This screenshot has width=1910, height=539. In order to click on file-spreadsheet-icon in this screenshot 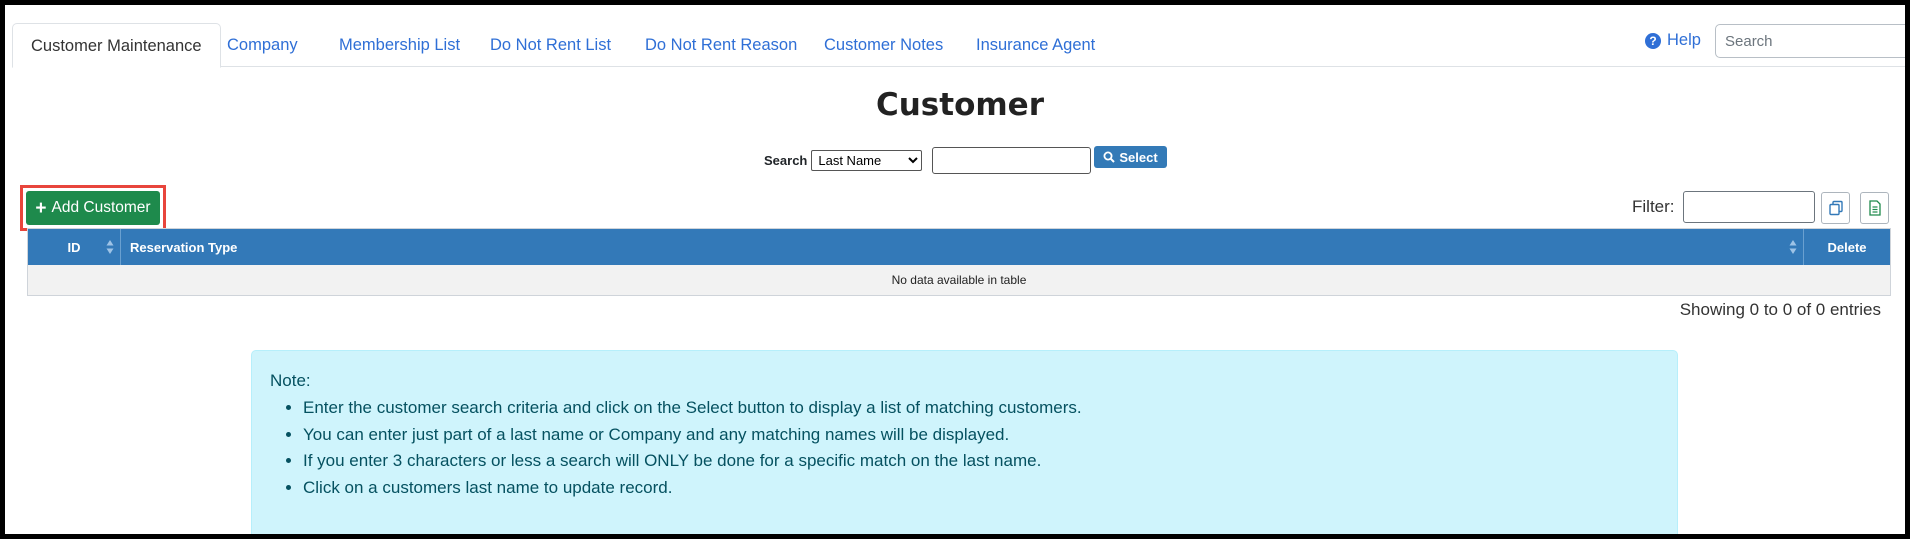, I will do `click(1874, 208)`.